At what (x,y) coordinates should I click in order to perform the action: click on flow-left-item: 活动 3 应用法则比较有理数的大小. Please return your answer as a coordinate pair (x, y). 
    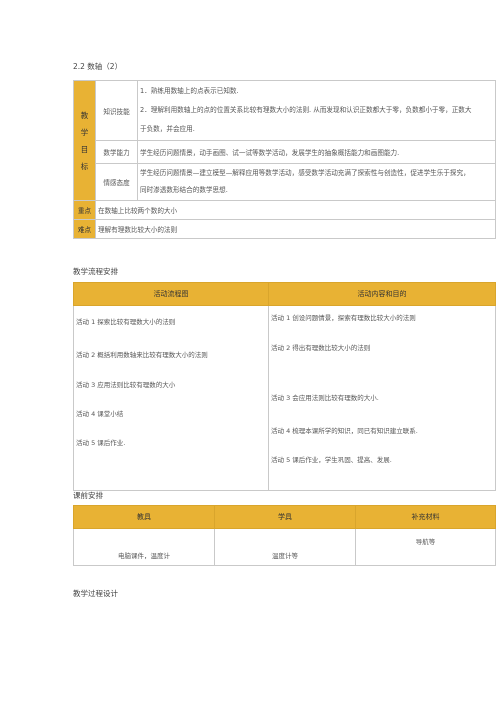
    Looking at the image, I should click on (126, 385).